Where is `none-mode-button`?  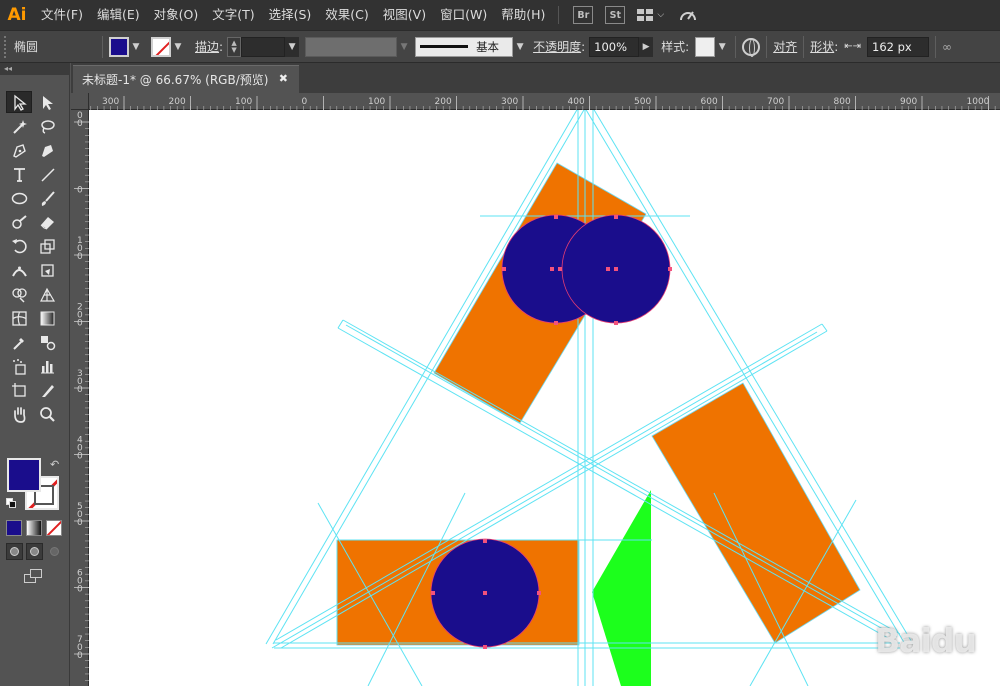 none-mode-button is located at coordinates (54, 528).